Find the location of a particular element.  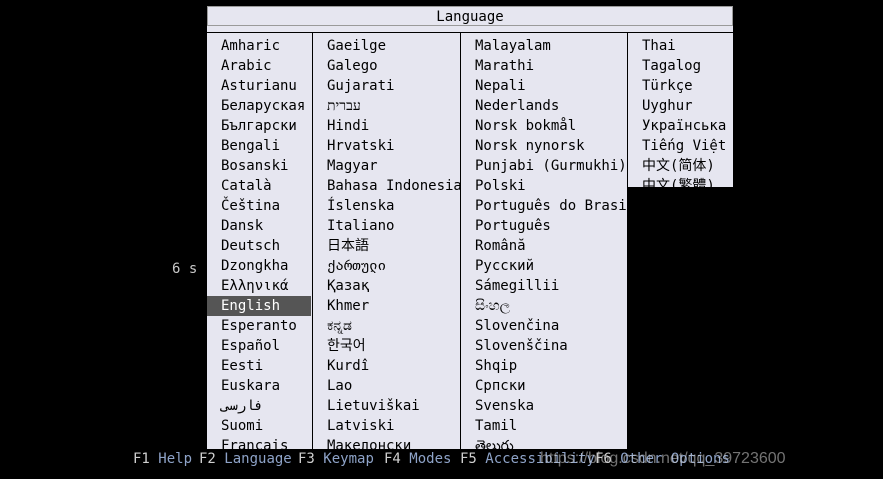

language-option: Русский is located at coordinates (543, 266).